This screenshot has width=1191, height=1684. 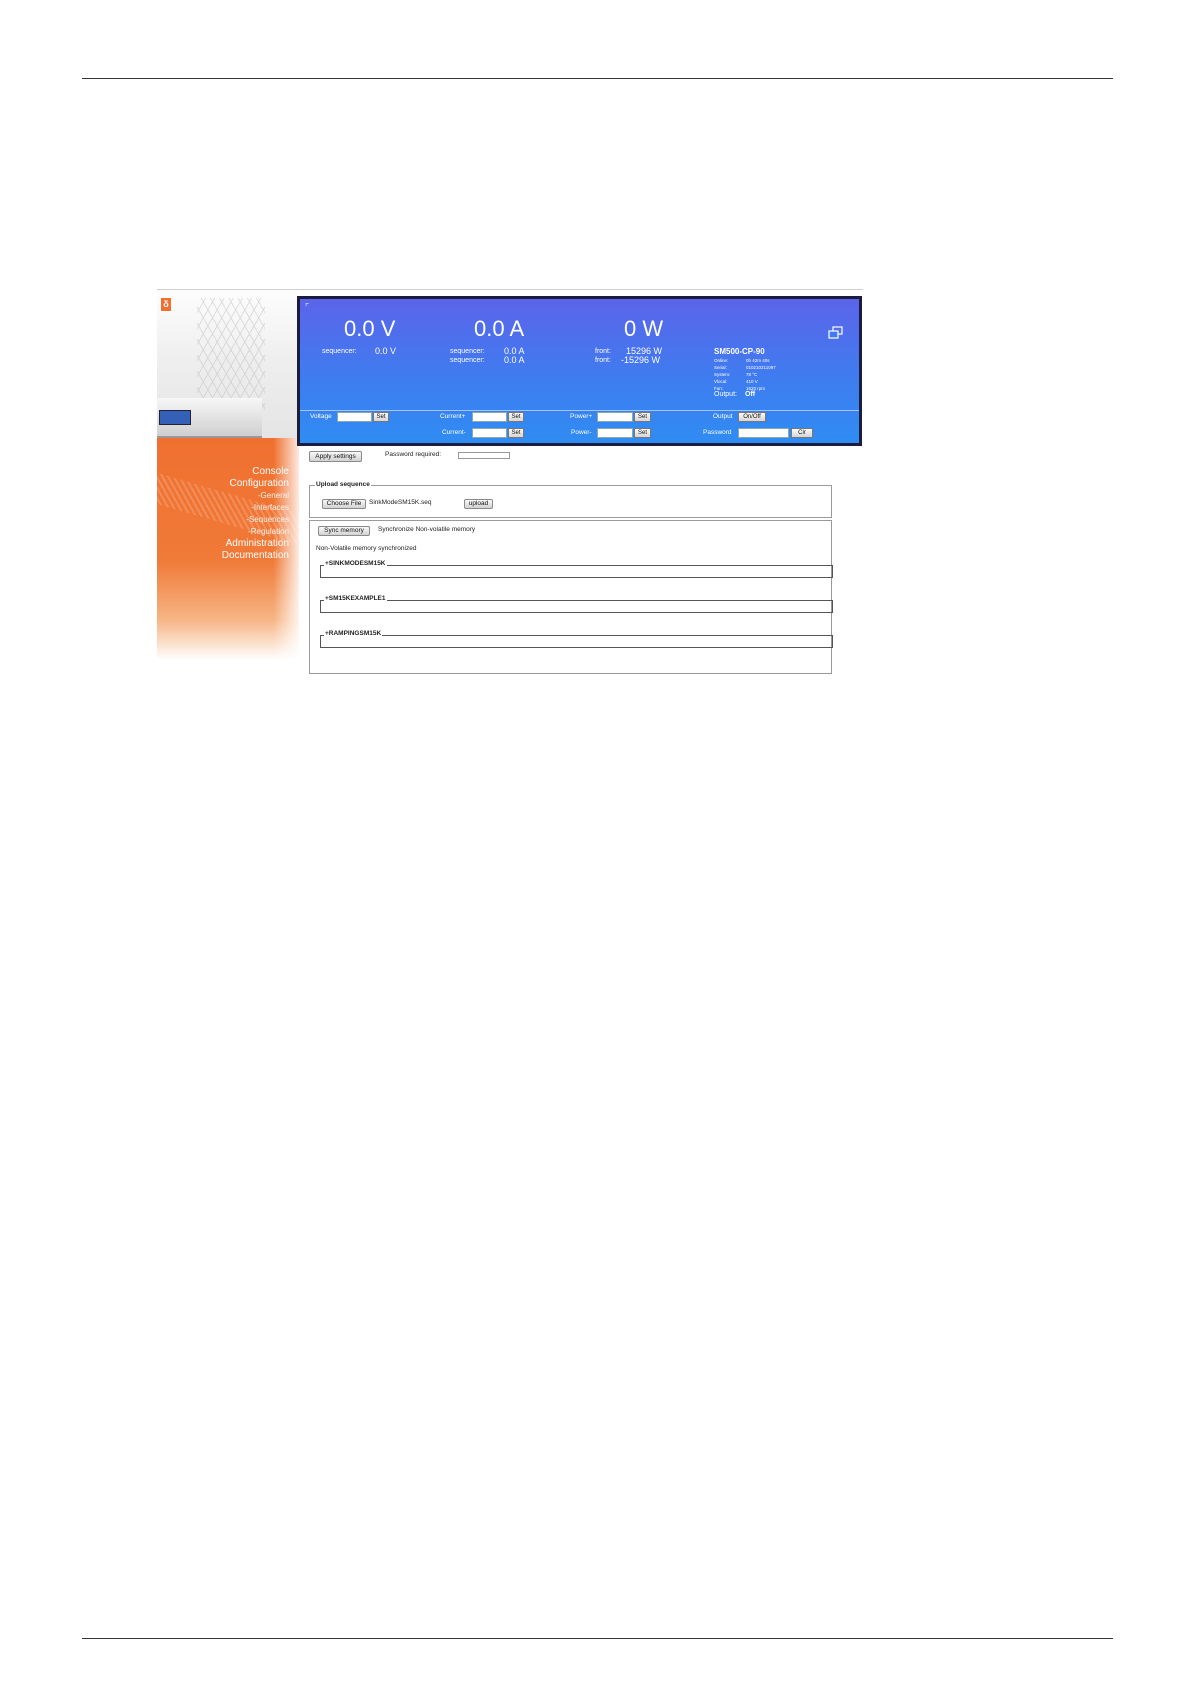 I want to click on power-front-value-2: -15296 W, so click(x=641, y=360).